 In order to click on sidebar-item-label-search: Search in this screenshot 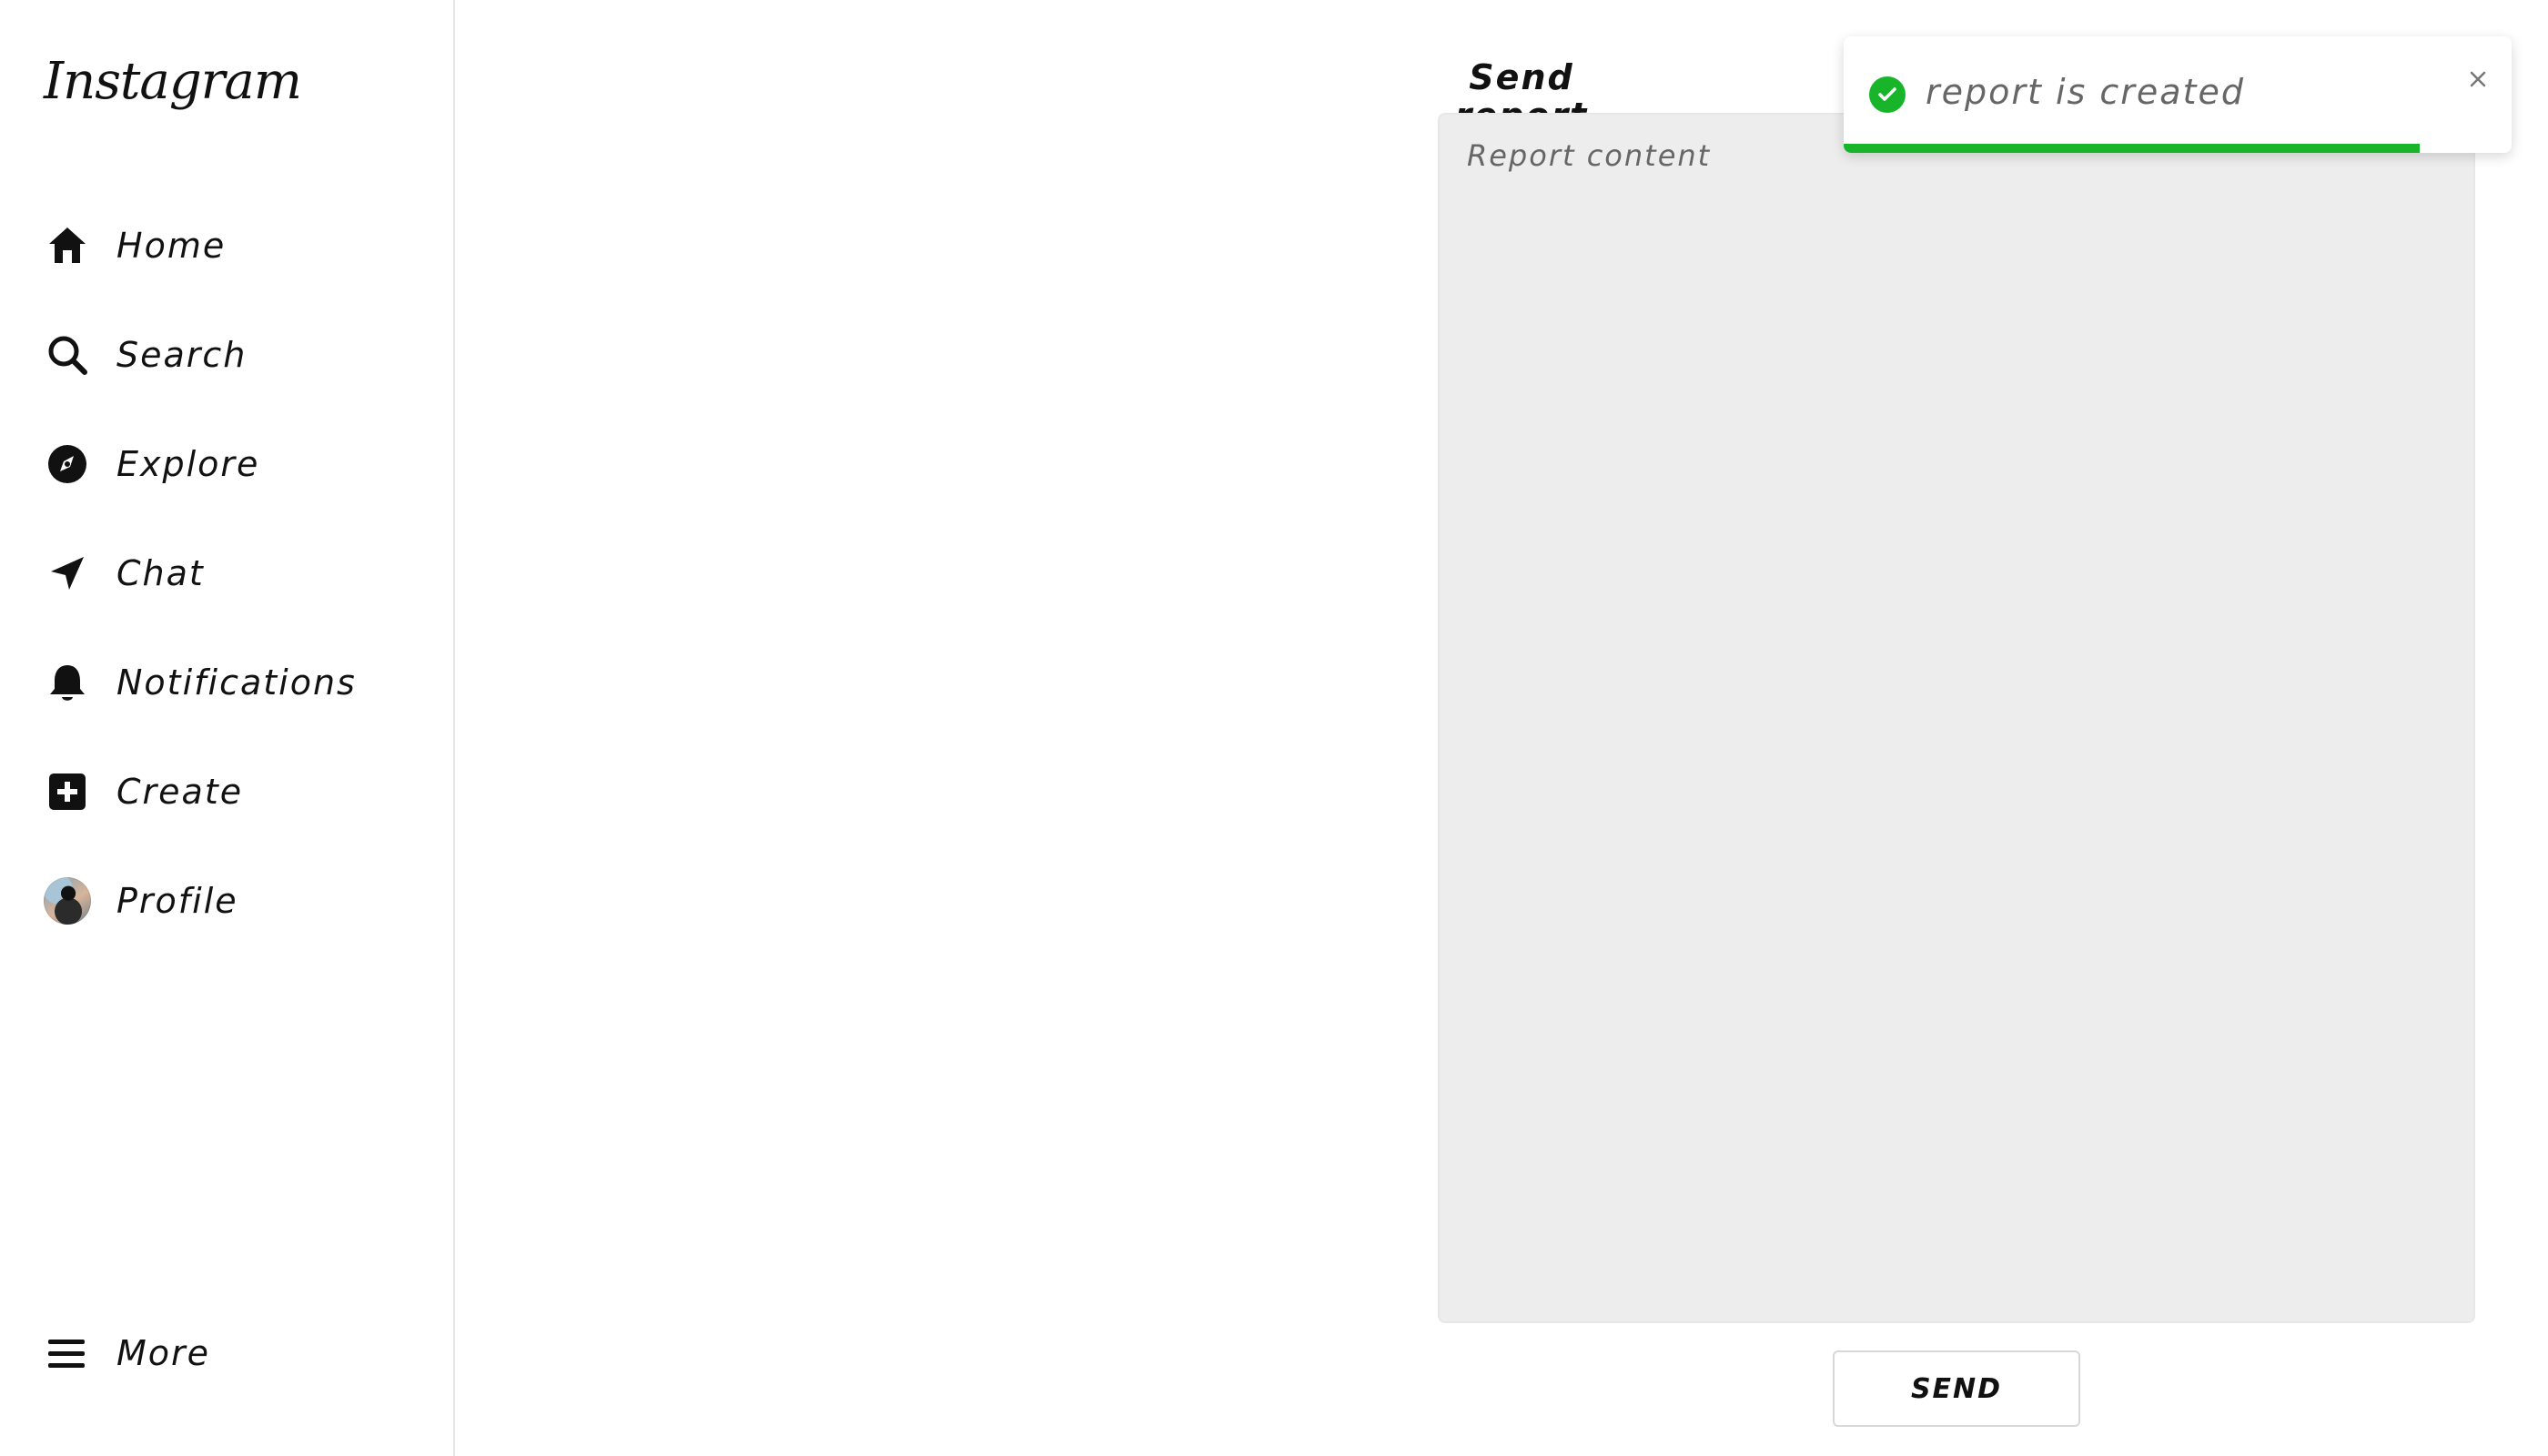, I will do `click(182, 355)`.